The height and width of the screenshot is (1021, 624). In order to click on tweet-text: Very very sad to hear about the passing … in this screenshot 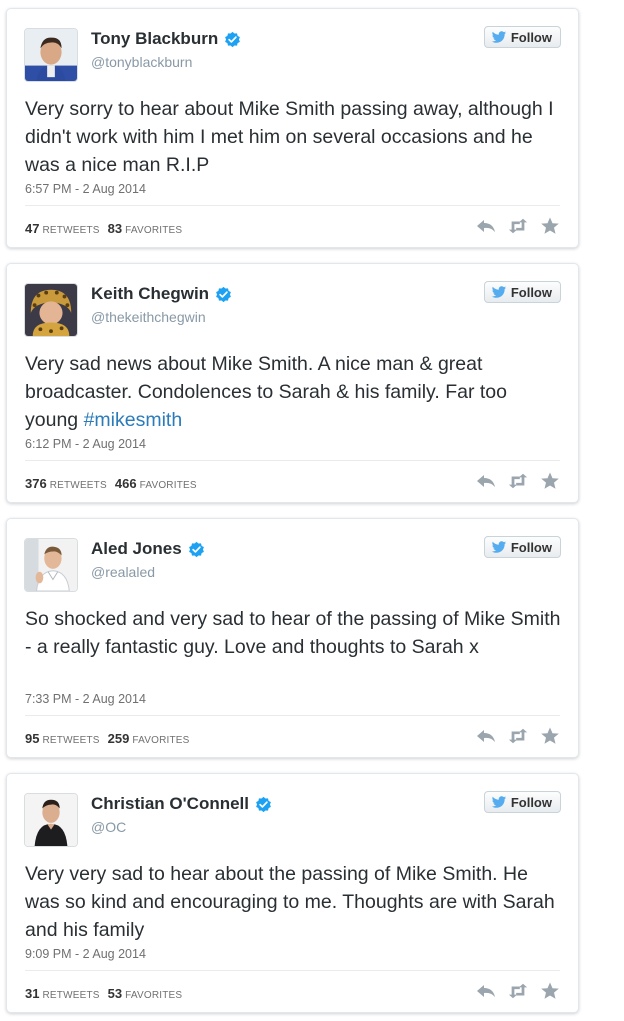, I will do `click(295, 902)`.